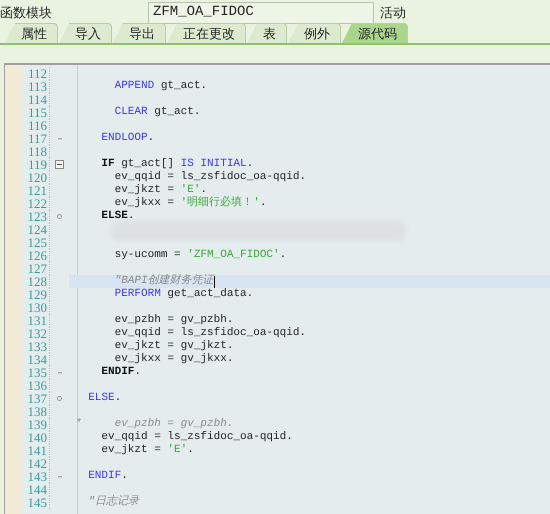 This screenshot has width=550, height=514. What do you see at coordinates (37, 242) in the screenshot?
I see `line-number: 125` at bounding box center [37, 242].